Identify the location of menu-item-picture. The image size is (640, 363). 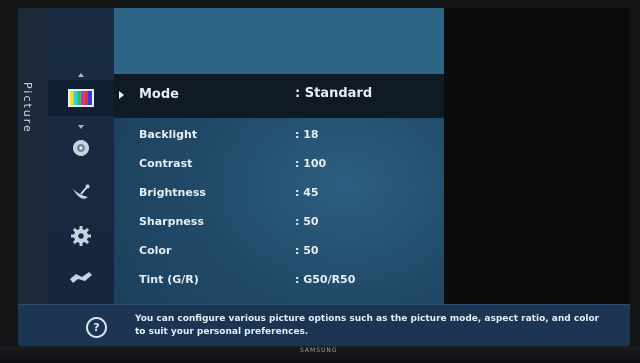
(81, 98).